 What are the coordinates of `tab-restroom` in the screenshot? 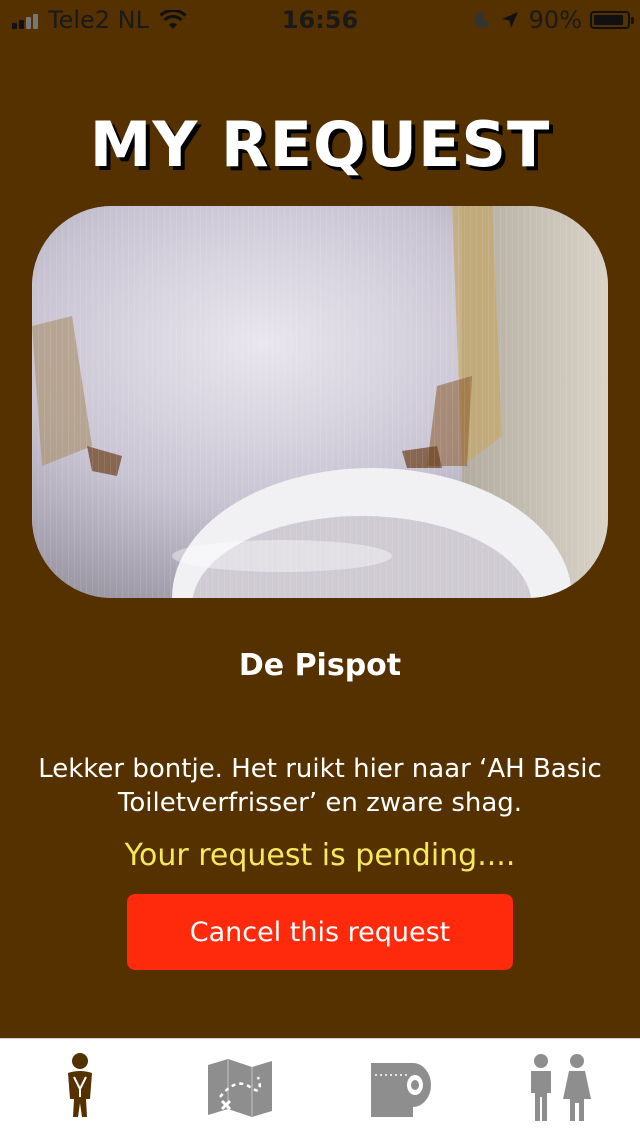 It's located at (560, 1087).